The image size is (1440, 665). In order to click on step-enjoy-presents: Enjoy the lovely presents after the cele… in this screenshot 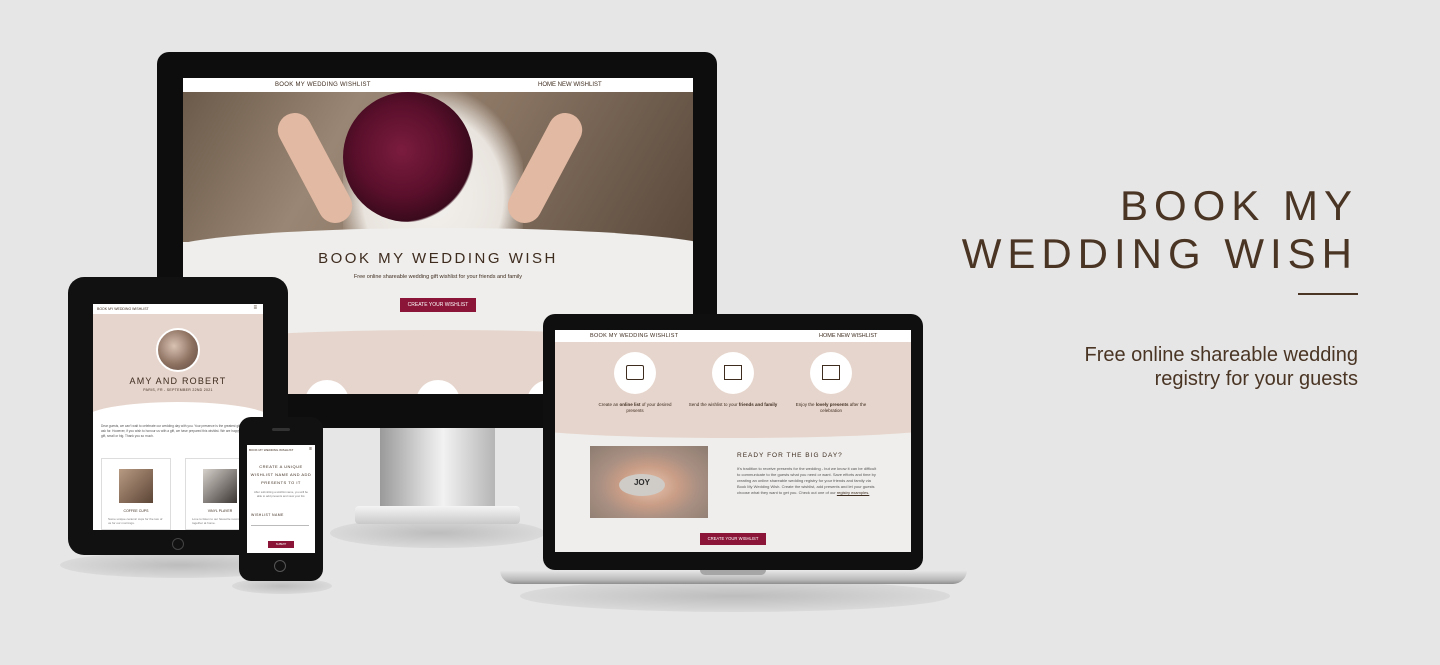, I will do `click(831, 408)`.